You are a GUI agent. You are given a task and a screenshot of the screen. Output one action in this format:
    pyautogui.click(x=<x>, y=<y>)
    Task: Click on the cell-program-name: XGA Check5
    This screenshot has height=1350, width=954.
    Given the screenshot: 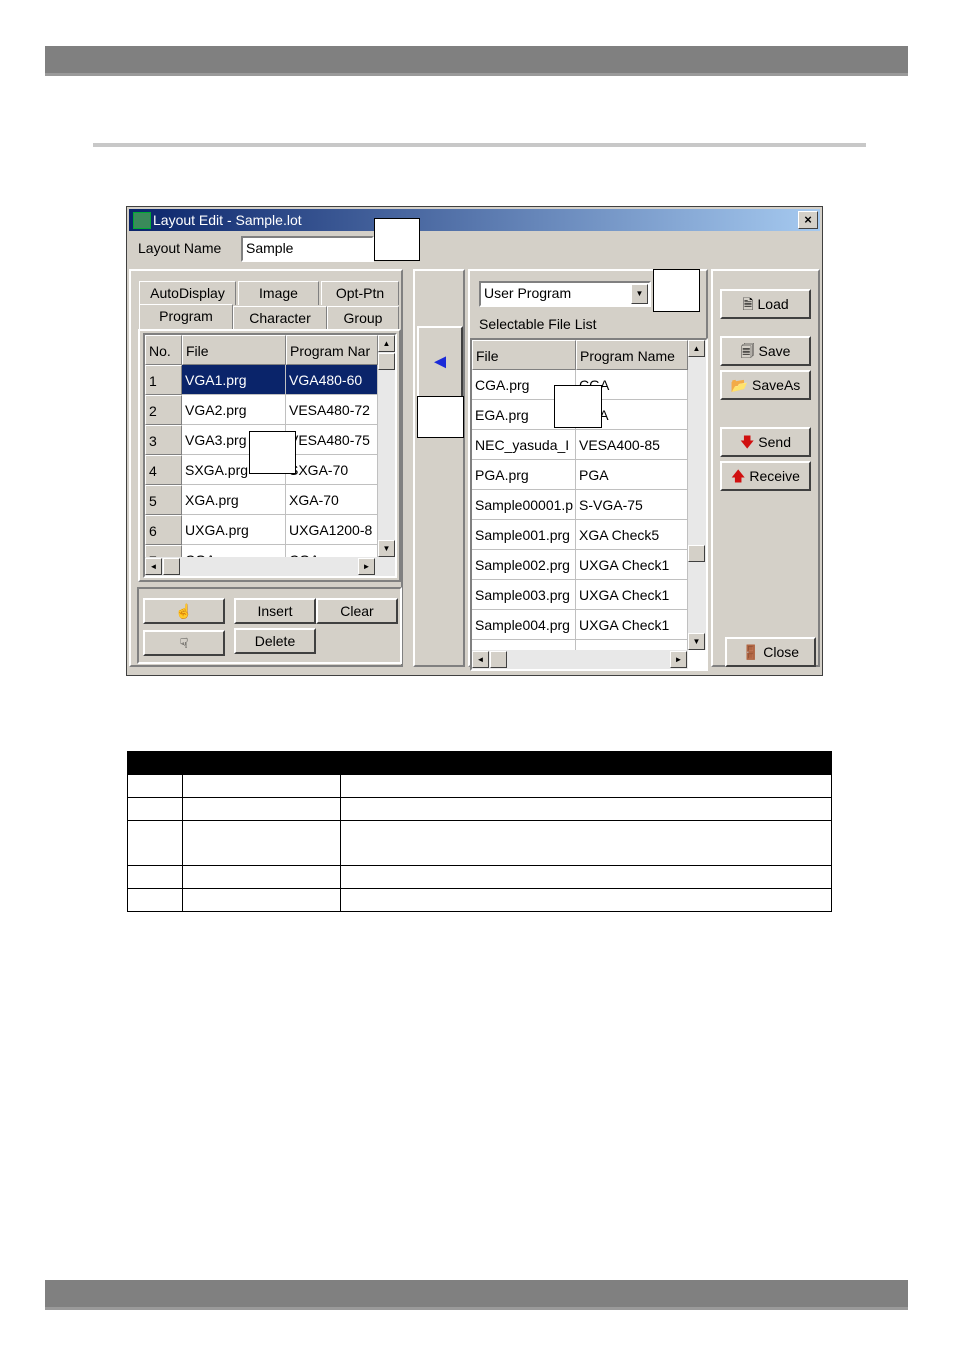 What is the action you would take?
    pyautogui.click(x=632, y=535)
    